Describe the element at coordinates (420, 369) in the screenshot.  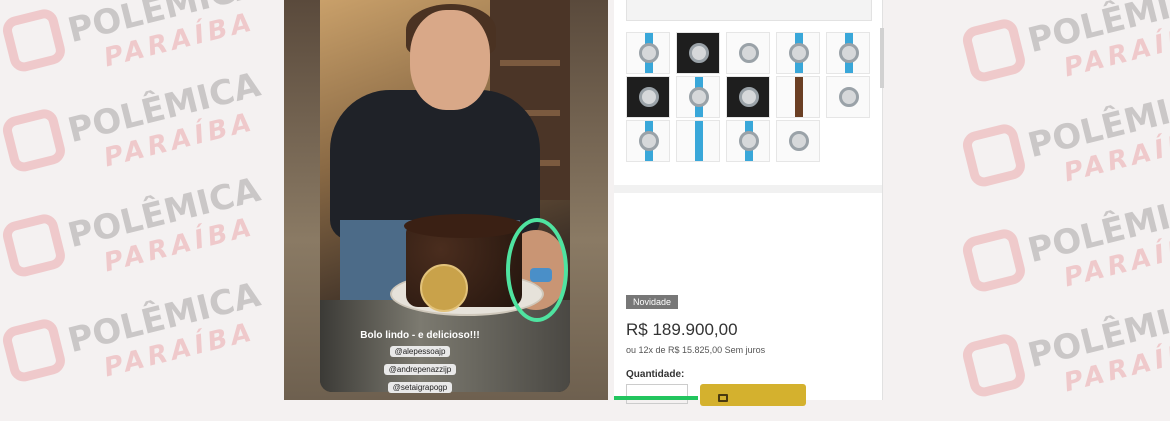
I see `mention-tag: @andrepenazzijp` at that location.